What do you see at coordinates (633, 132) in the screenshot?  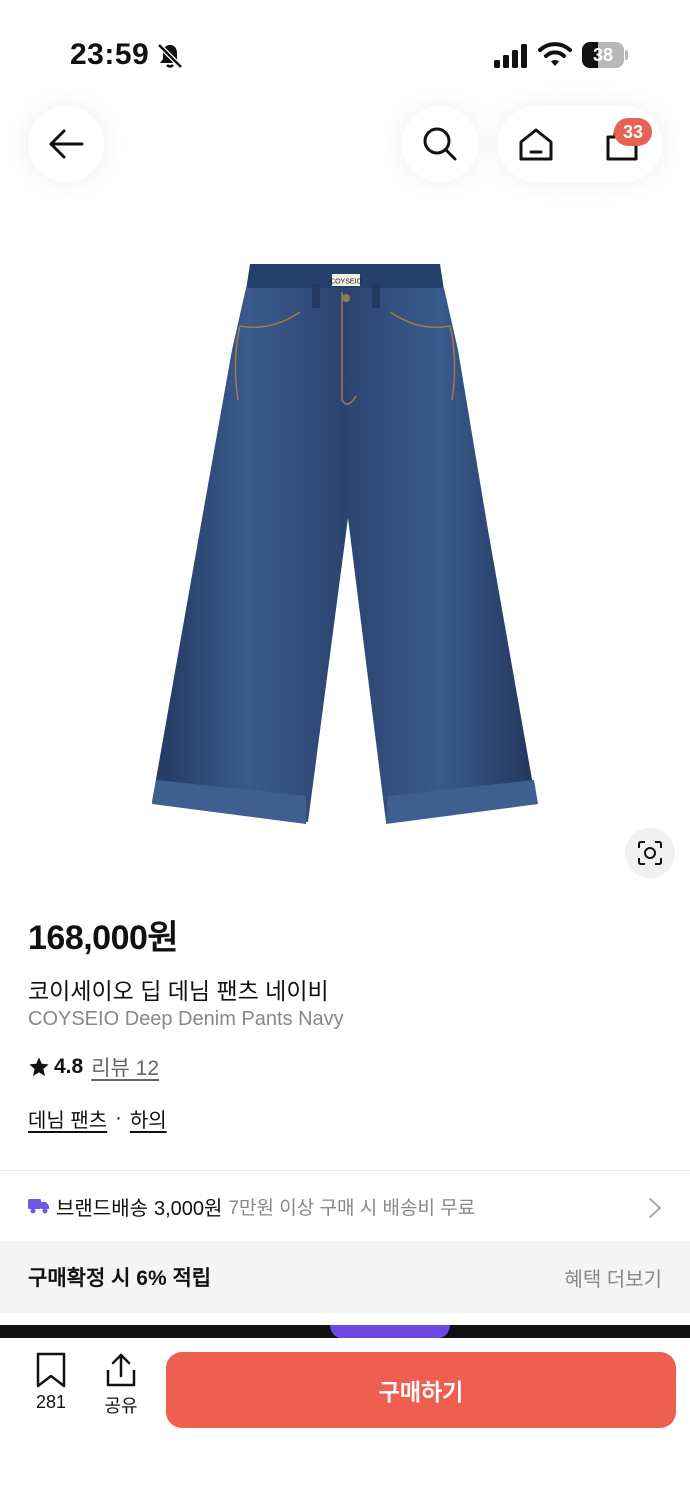 I see `cart-count-badge: 33` at bounding box center [633, 132].